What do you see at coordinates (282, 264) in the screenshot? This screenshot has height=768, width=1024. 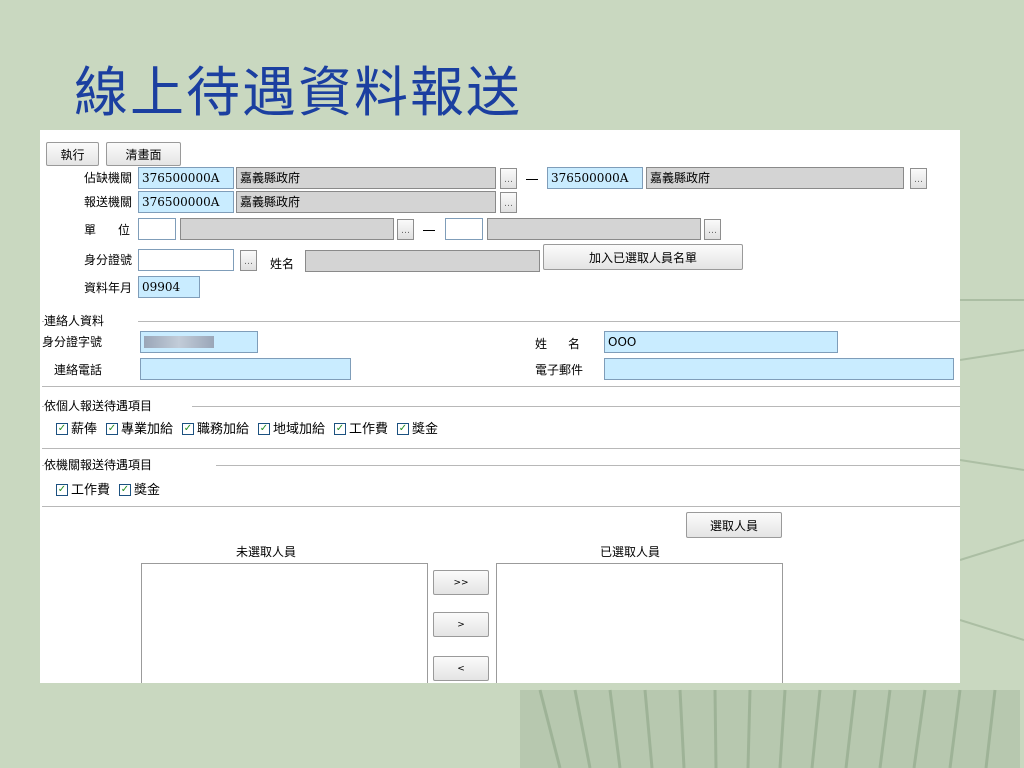 I see `name-label: 姓名` at bounding box center [282, 264].